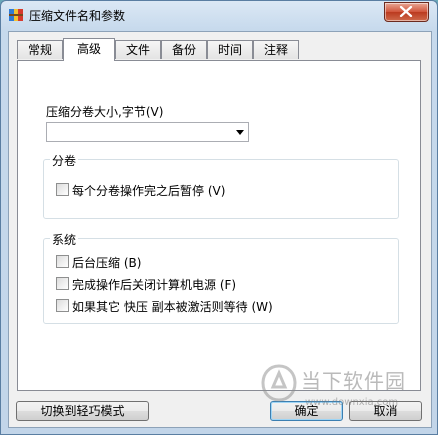 This screenshot has height=435, width=438. Describe the element at coordinates (147, 132) in the screenshot. I see `split-size-combobox` at that location.